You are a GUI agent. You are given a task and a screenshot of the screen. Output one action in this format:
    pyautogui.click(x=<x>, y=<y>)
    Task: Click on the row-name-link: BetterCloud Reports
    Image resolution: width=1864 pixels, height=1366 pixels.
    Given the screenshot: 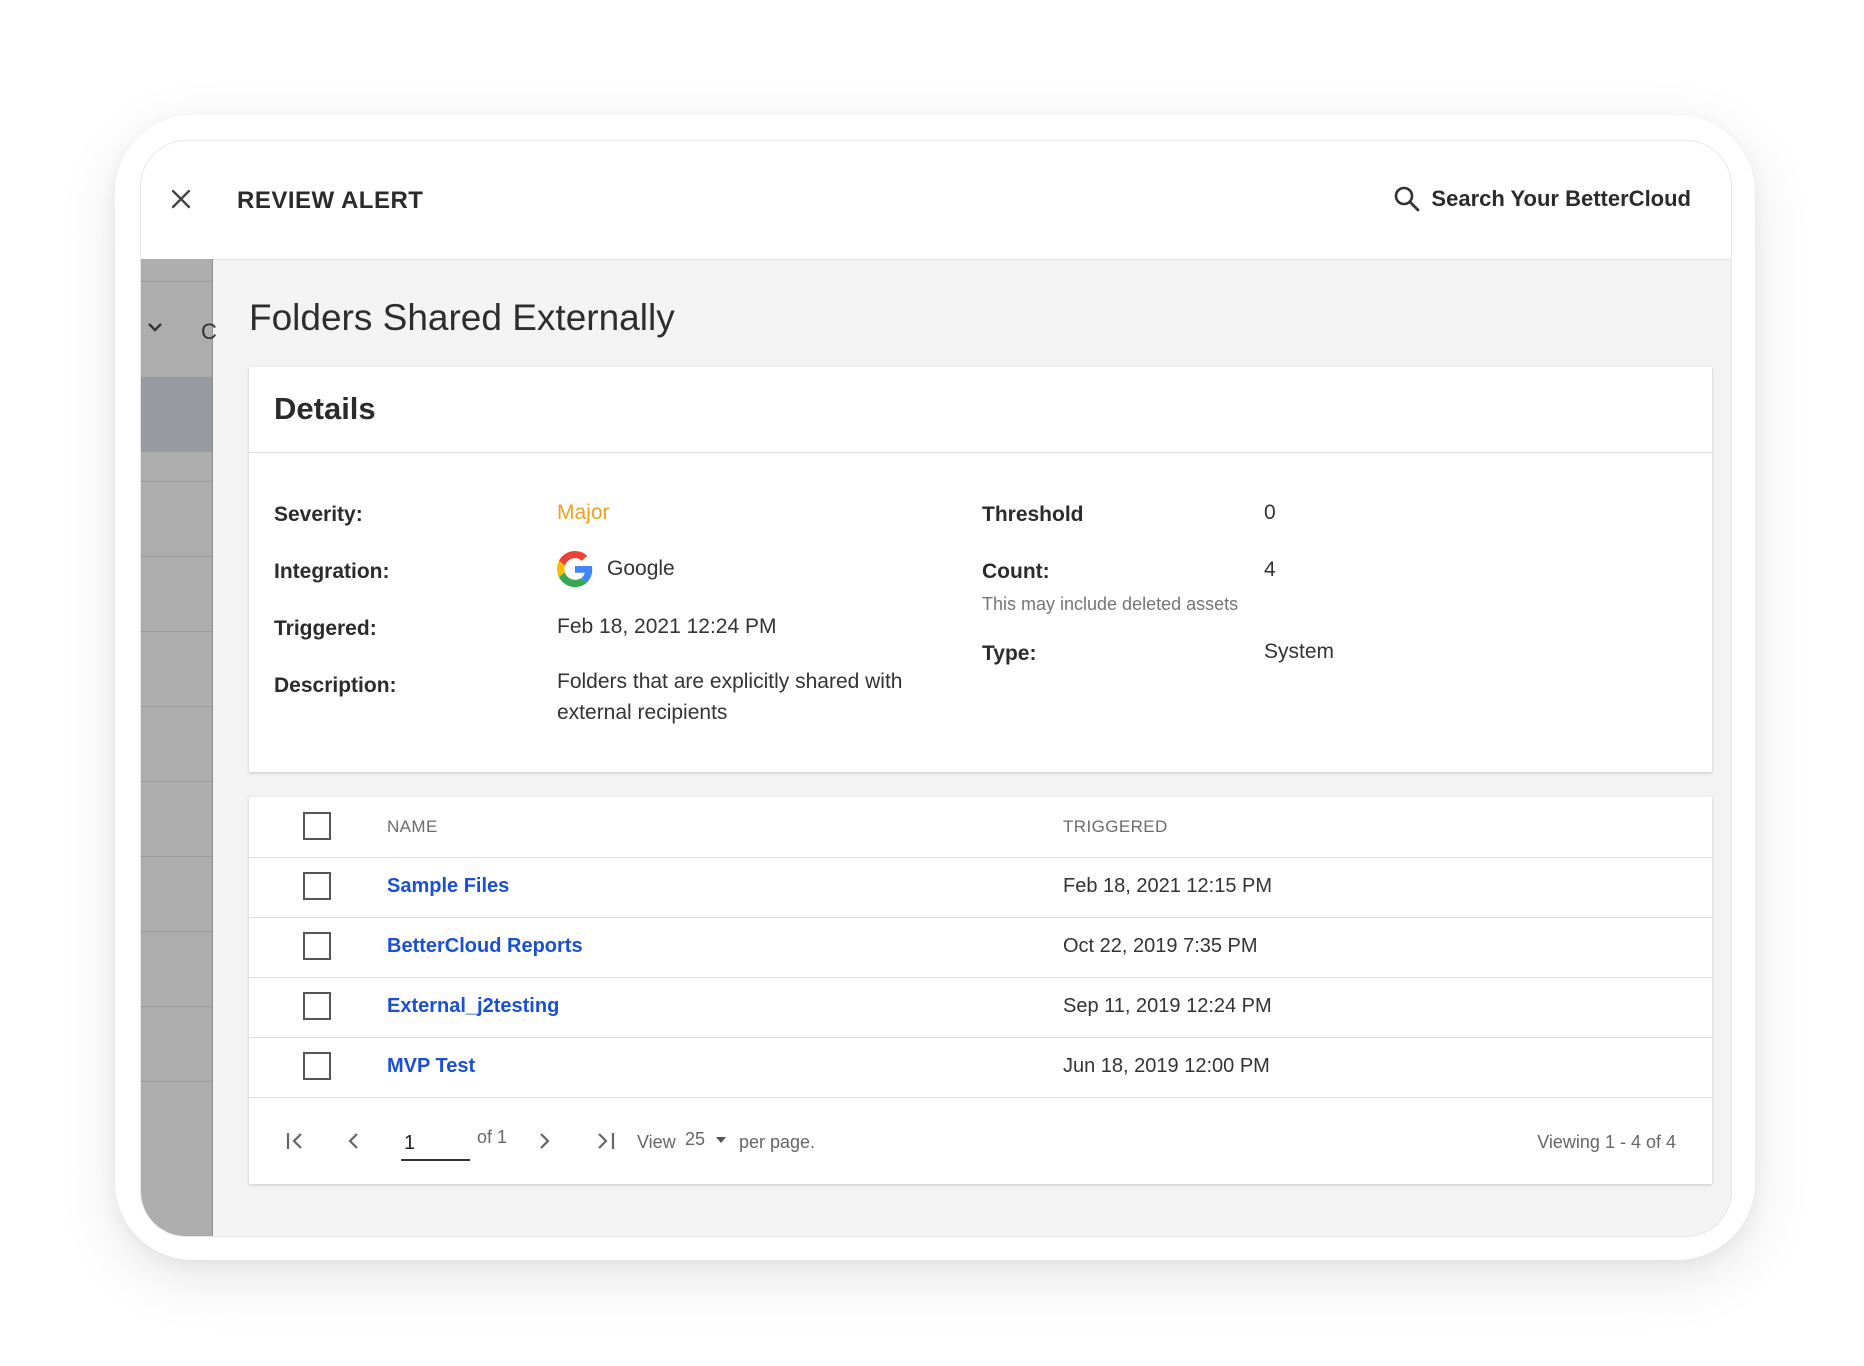 What is the action you would take?
    pyautogui.click(x=485, y=946)
    